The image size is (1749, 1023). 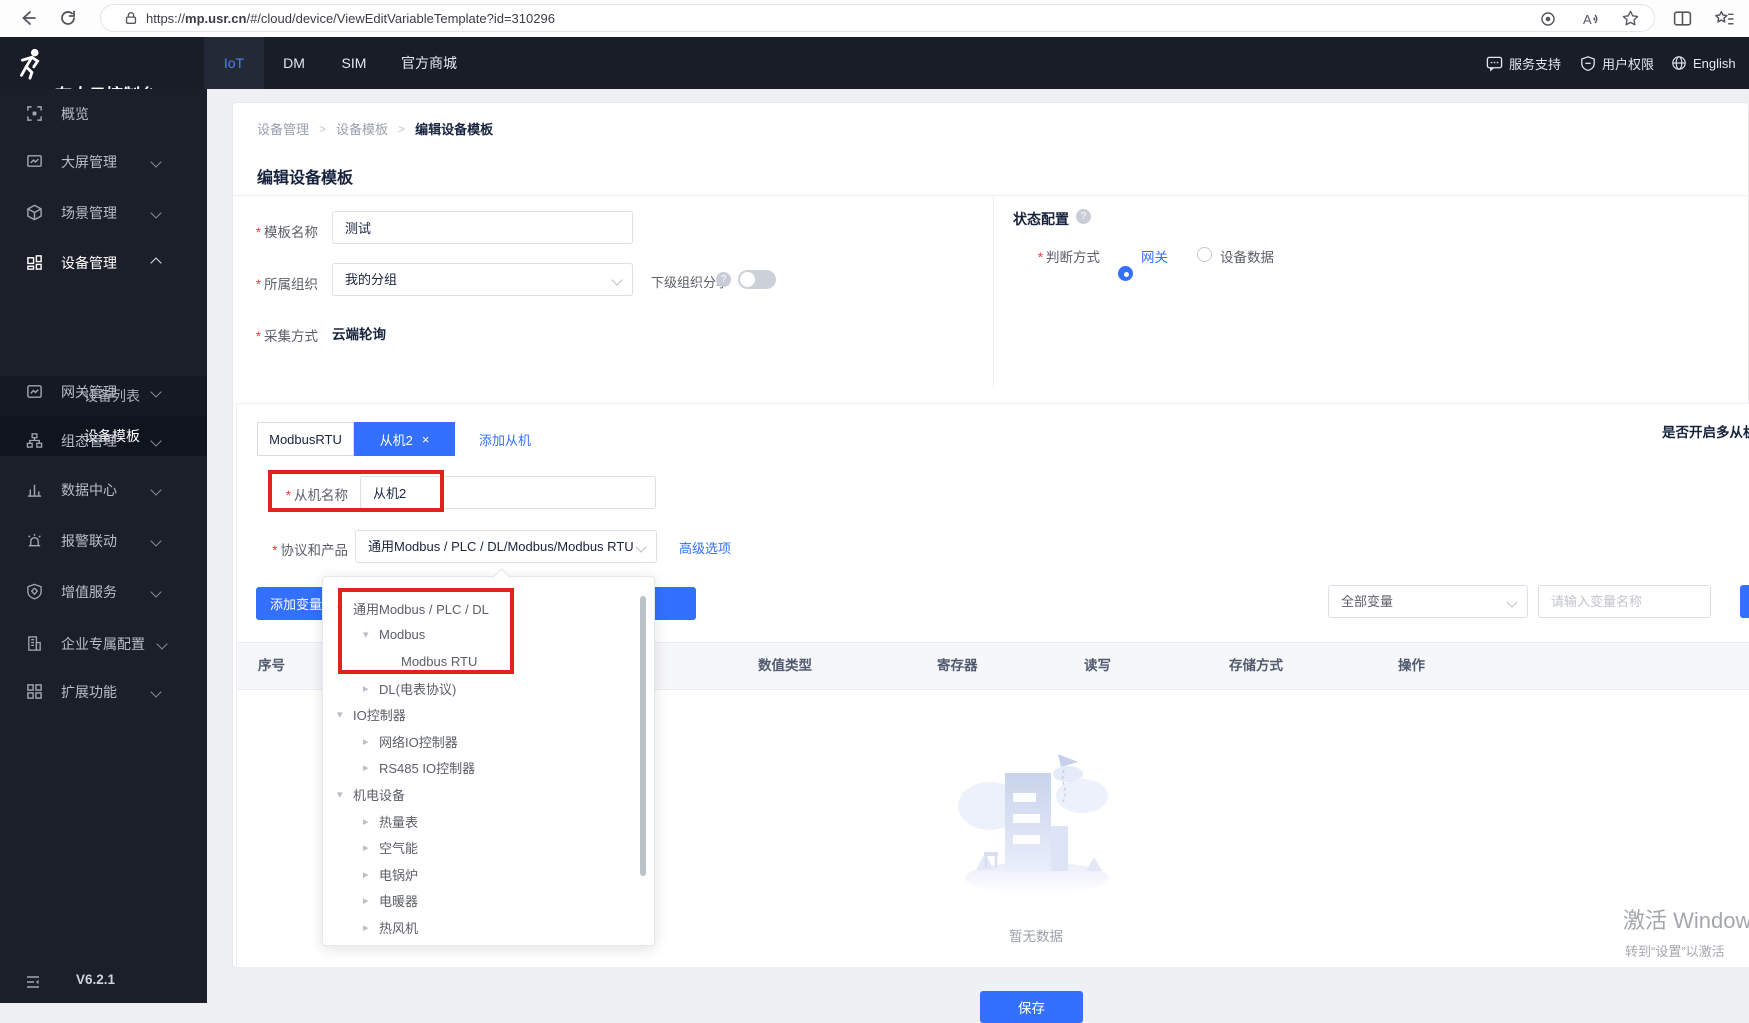 What do you see at coordinates (234, 63) in the screenshot?
I see `nav-tab-iot: IoT` at bounding box center [234, 63].